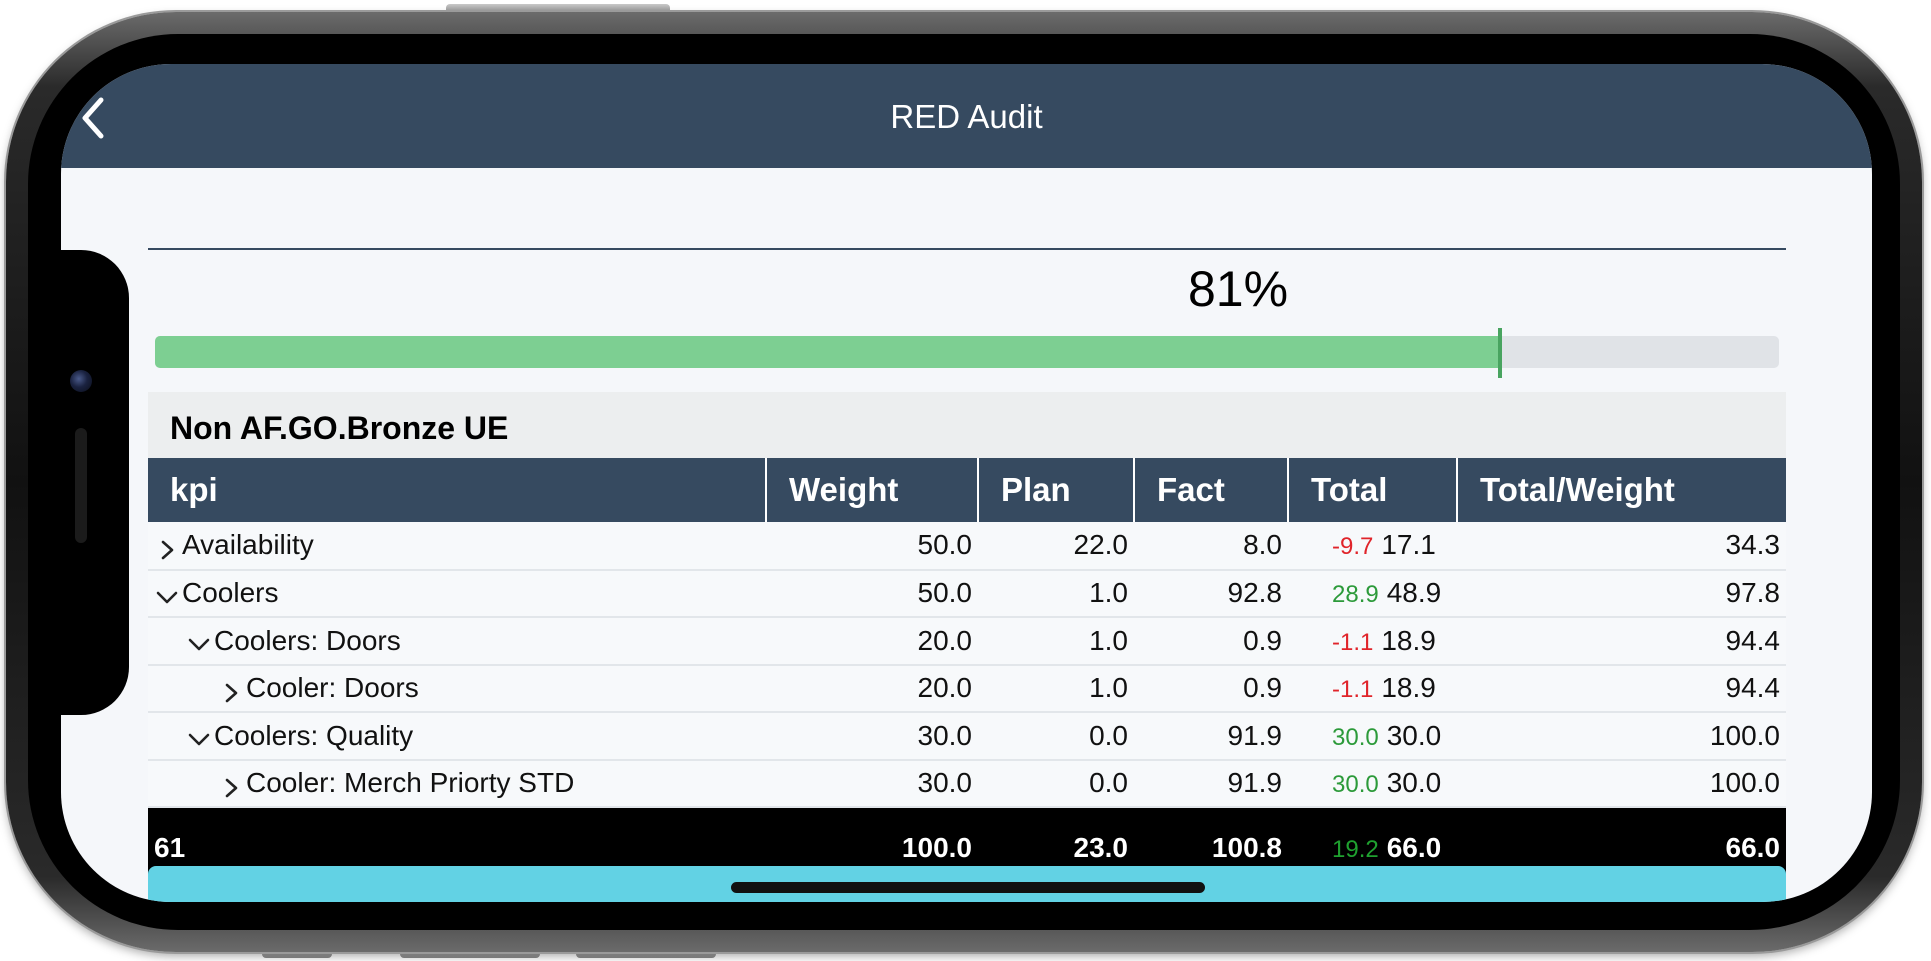  I want to click on kpi-label: Availability, so click(248, 545).